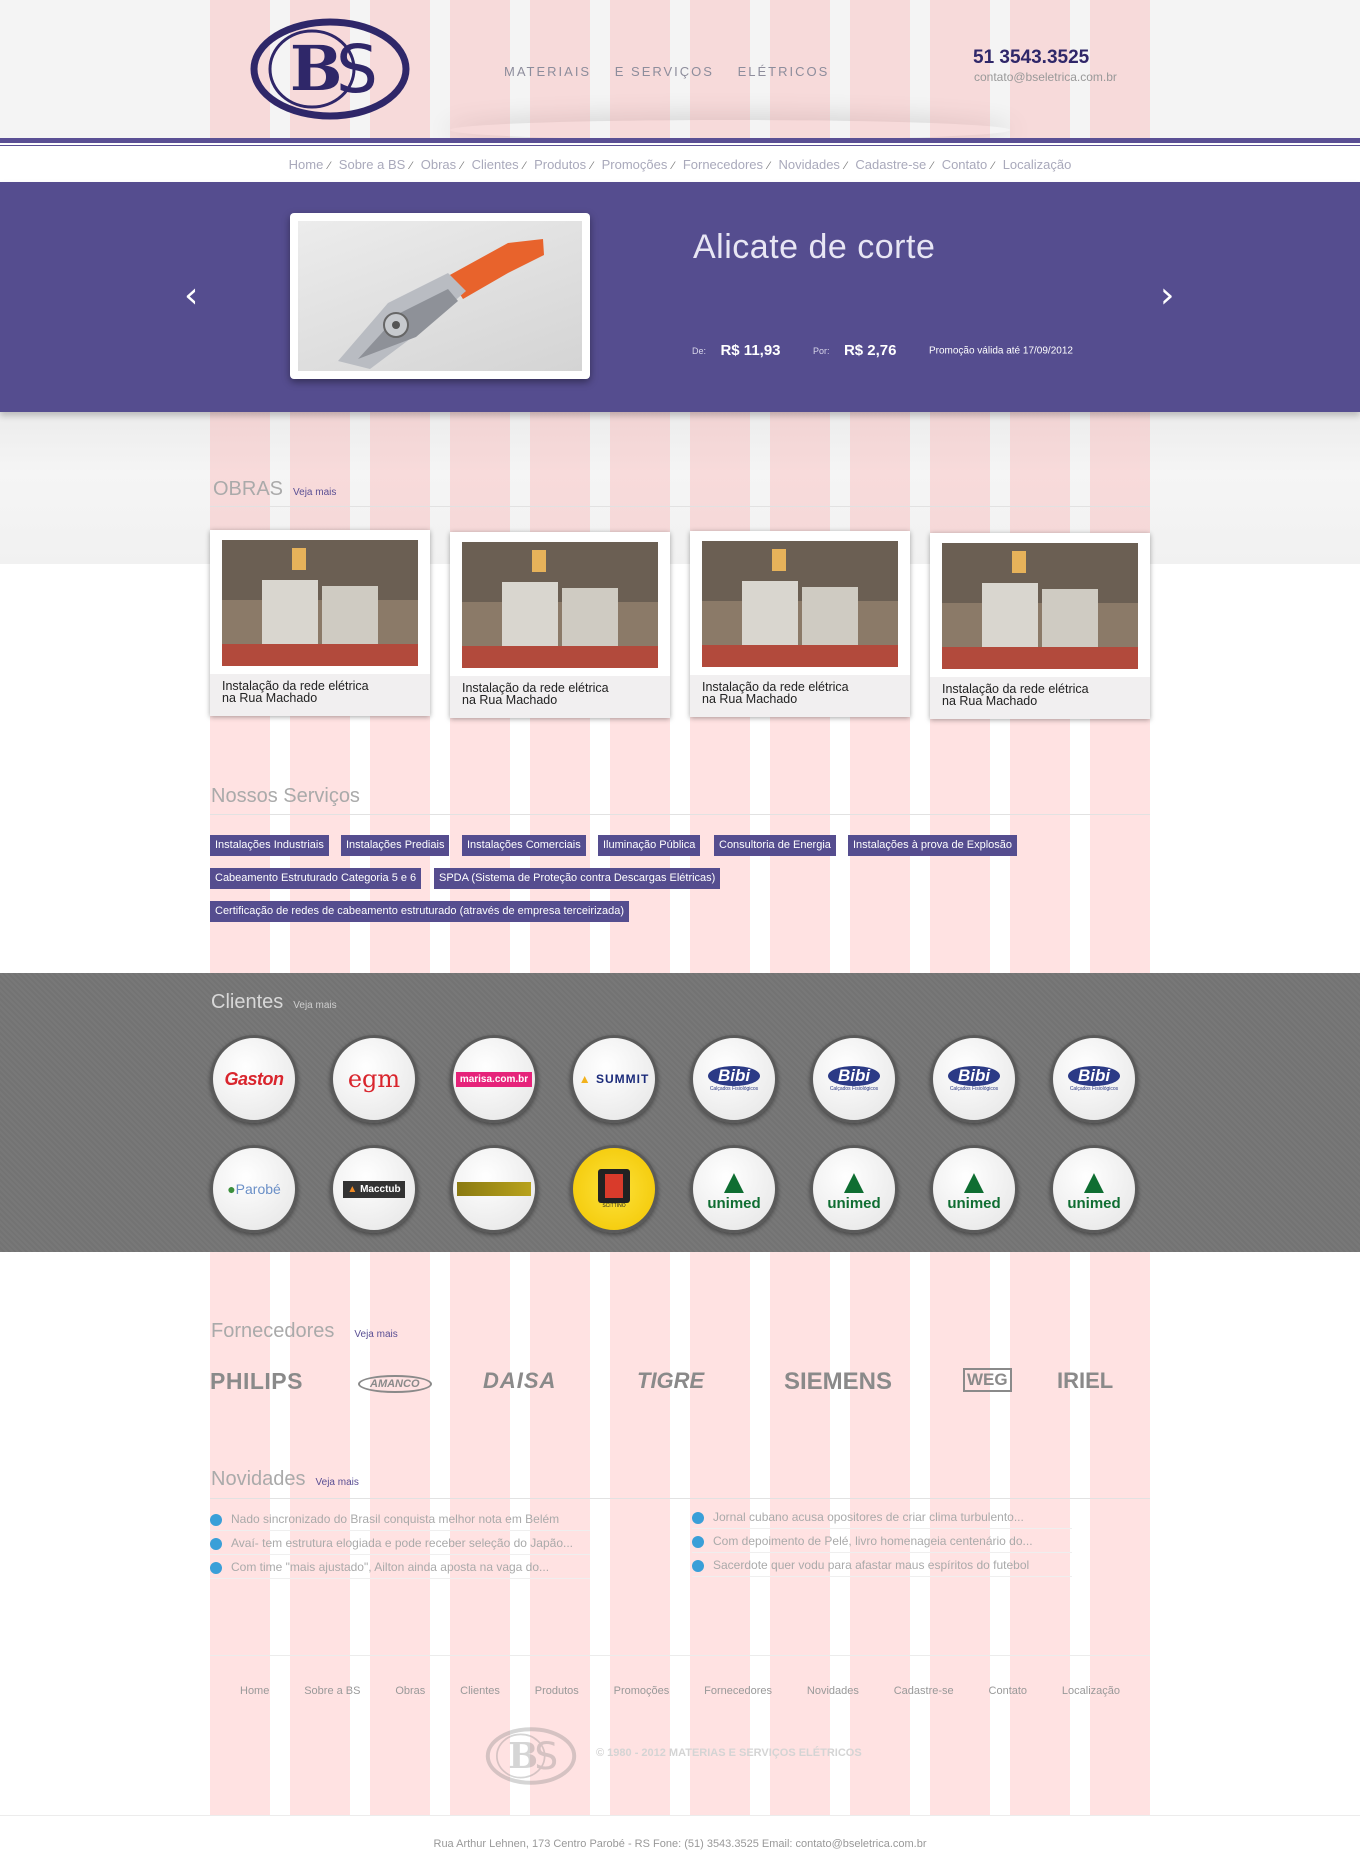 This screenshot has width=1360, height=1861. What do you see at coordinates (924, 1691) in the screenshot?
I see `footer-link-cadastre: Cadastre-se` at bounding box center [924, 1691].